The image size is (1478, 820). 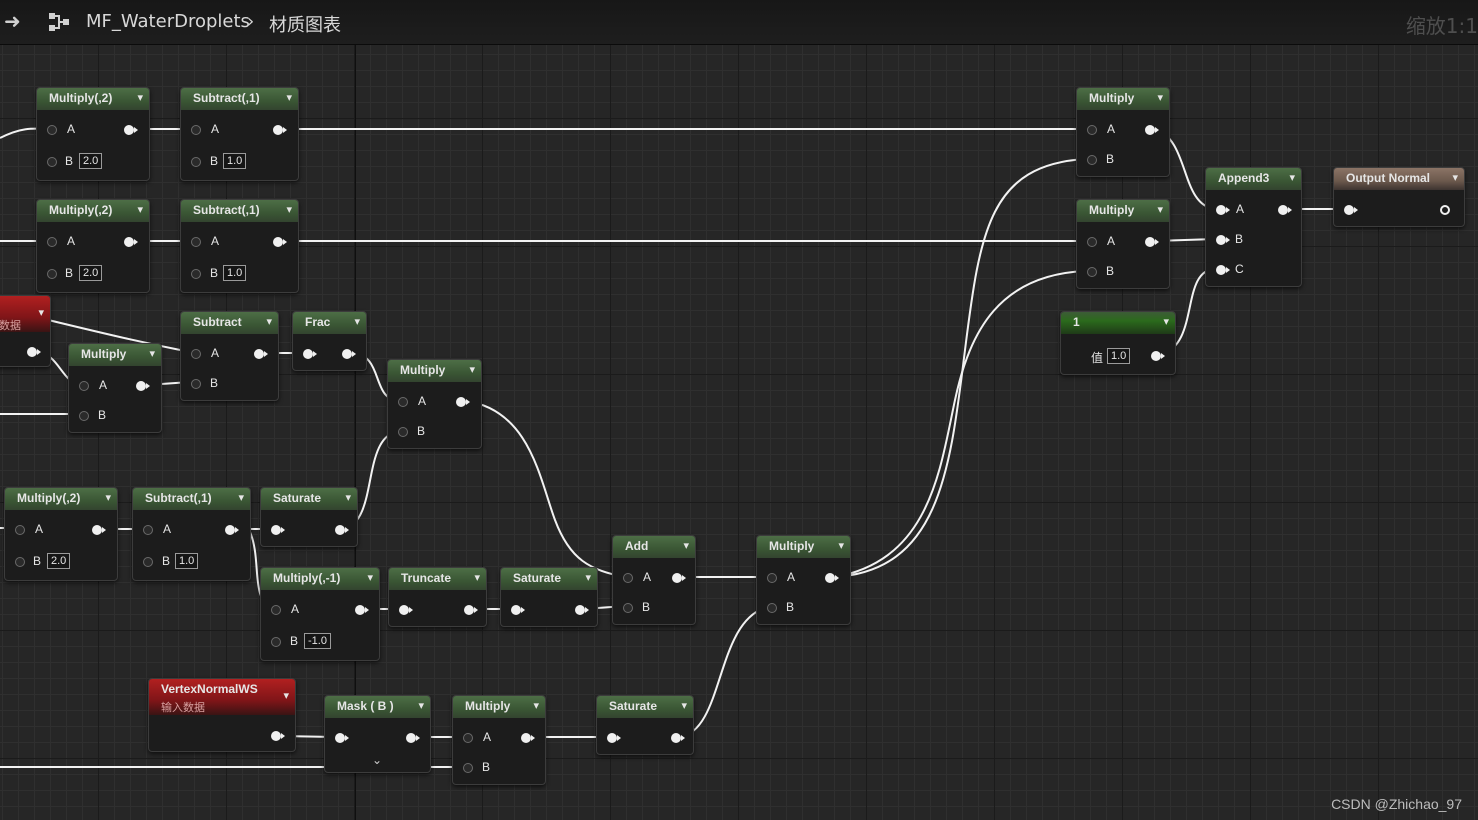 What do you see at coordinates (329, 341) in the screenshot?
I see `node-frac: Frac ▾` at bounding box center [329, 341].